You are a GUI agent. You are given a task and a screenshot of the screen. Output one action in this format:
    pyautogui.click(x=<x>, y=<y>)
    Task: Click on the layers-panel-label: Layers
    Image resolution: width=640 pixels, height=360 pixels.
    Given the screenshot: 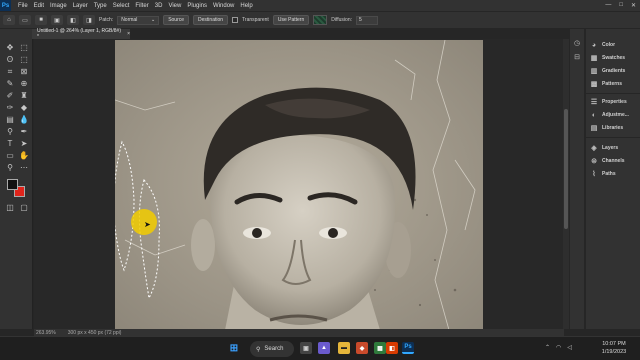 What is the action you would take?
    pyautogui.click(x=610, y=148)
    